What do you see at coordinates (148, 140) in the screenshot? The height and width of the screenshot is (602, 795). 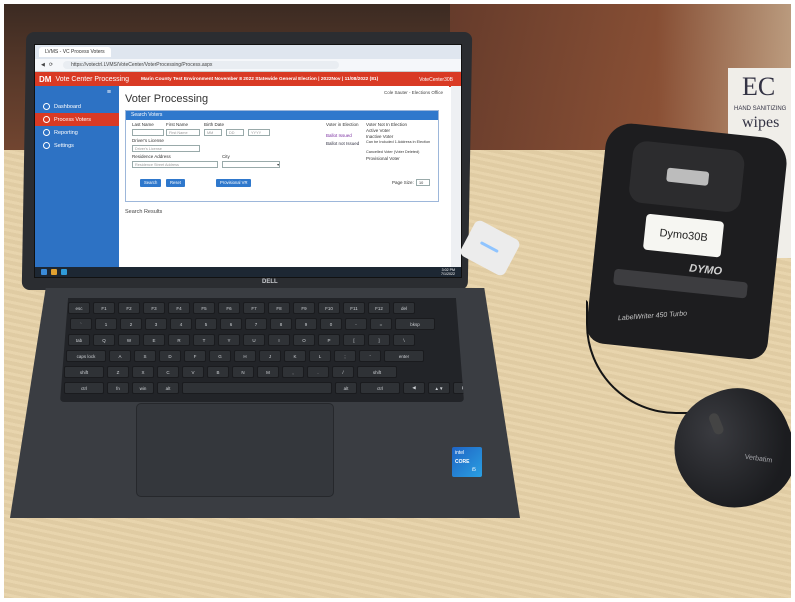 I see `dl-label: Driver's License` at bounding box center [148, 140].